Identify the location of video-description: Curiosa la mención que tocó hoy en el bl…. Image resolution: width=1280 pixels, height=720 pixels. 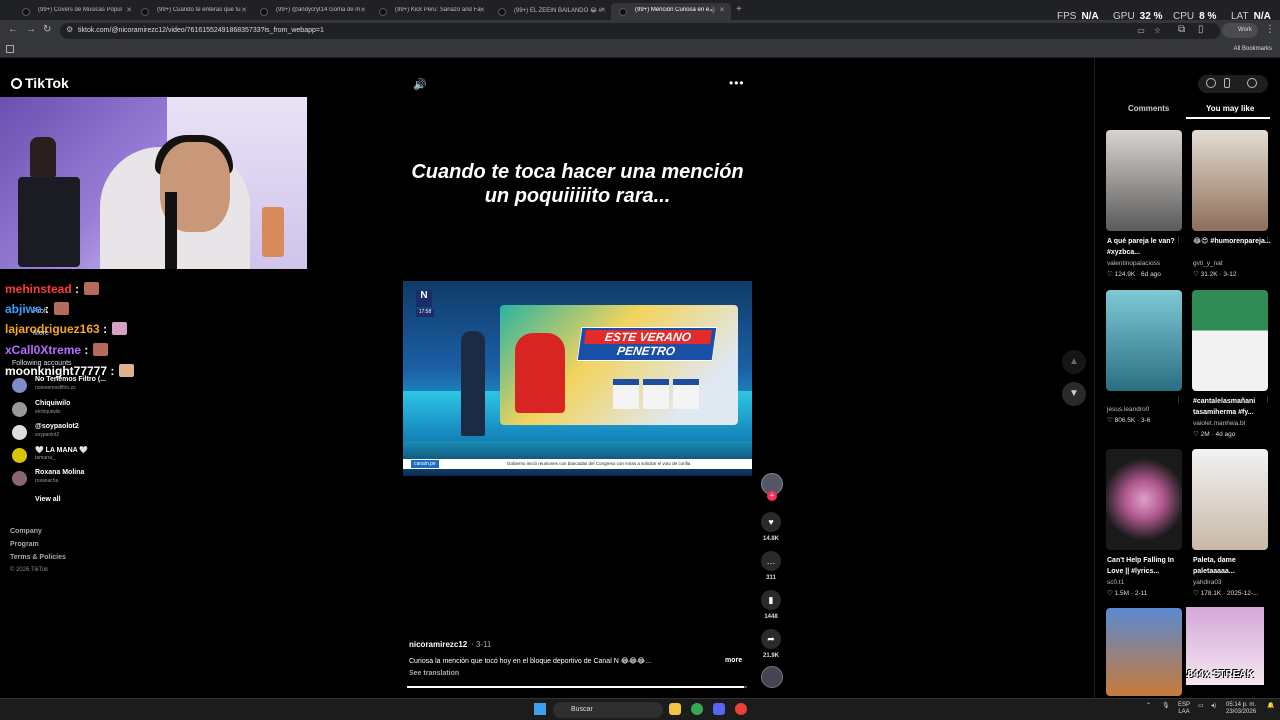
(530, 661).